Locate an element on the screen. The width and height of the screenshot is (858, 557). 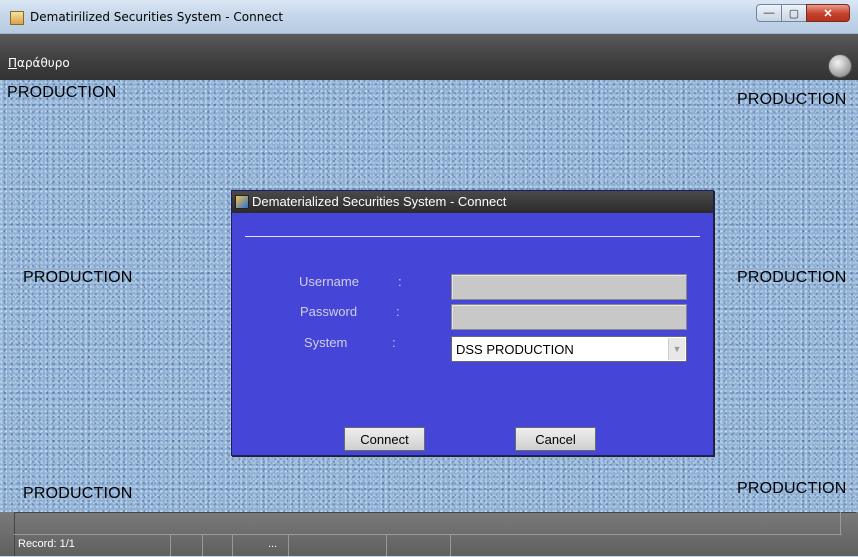
password-label: Password is located at coordinates (329, 311).